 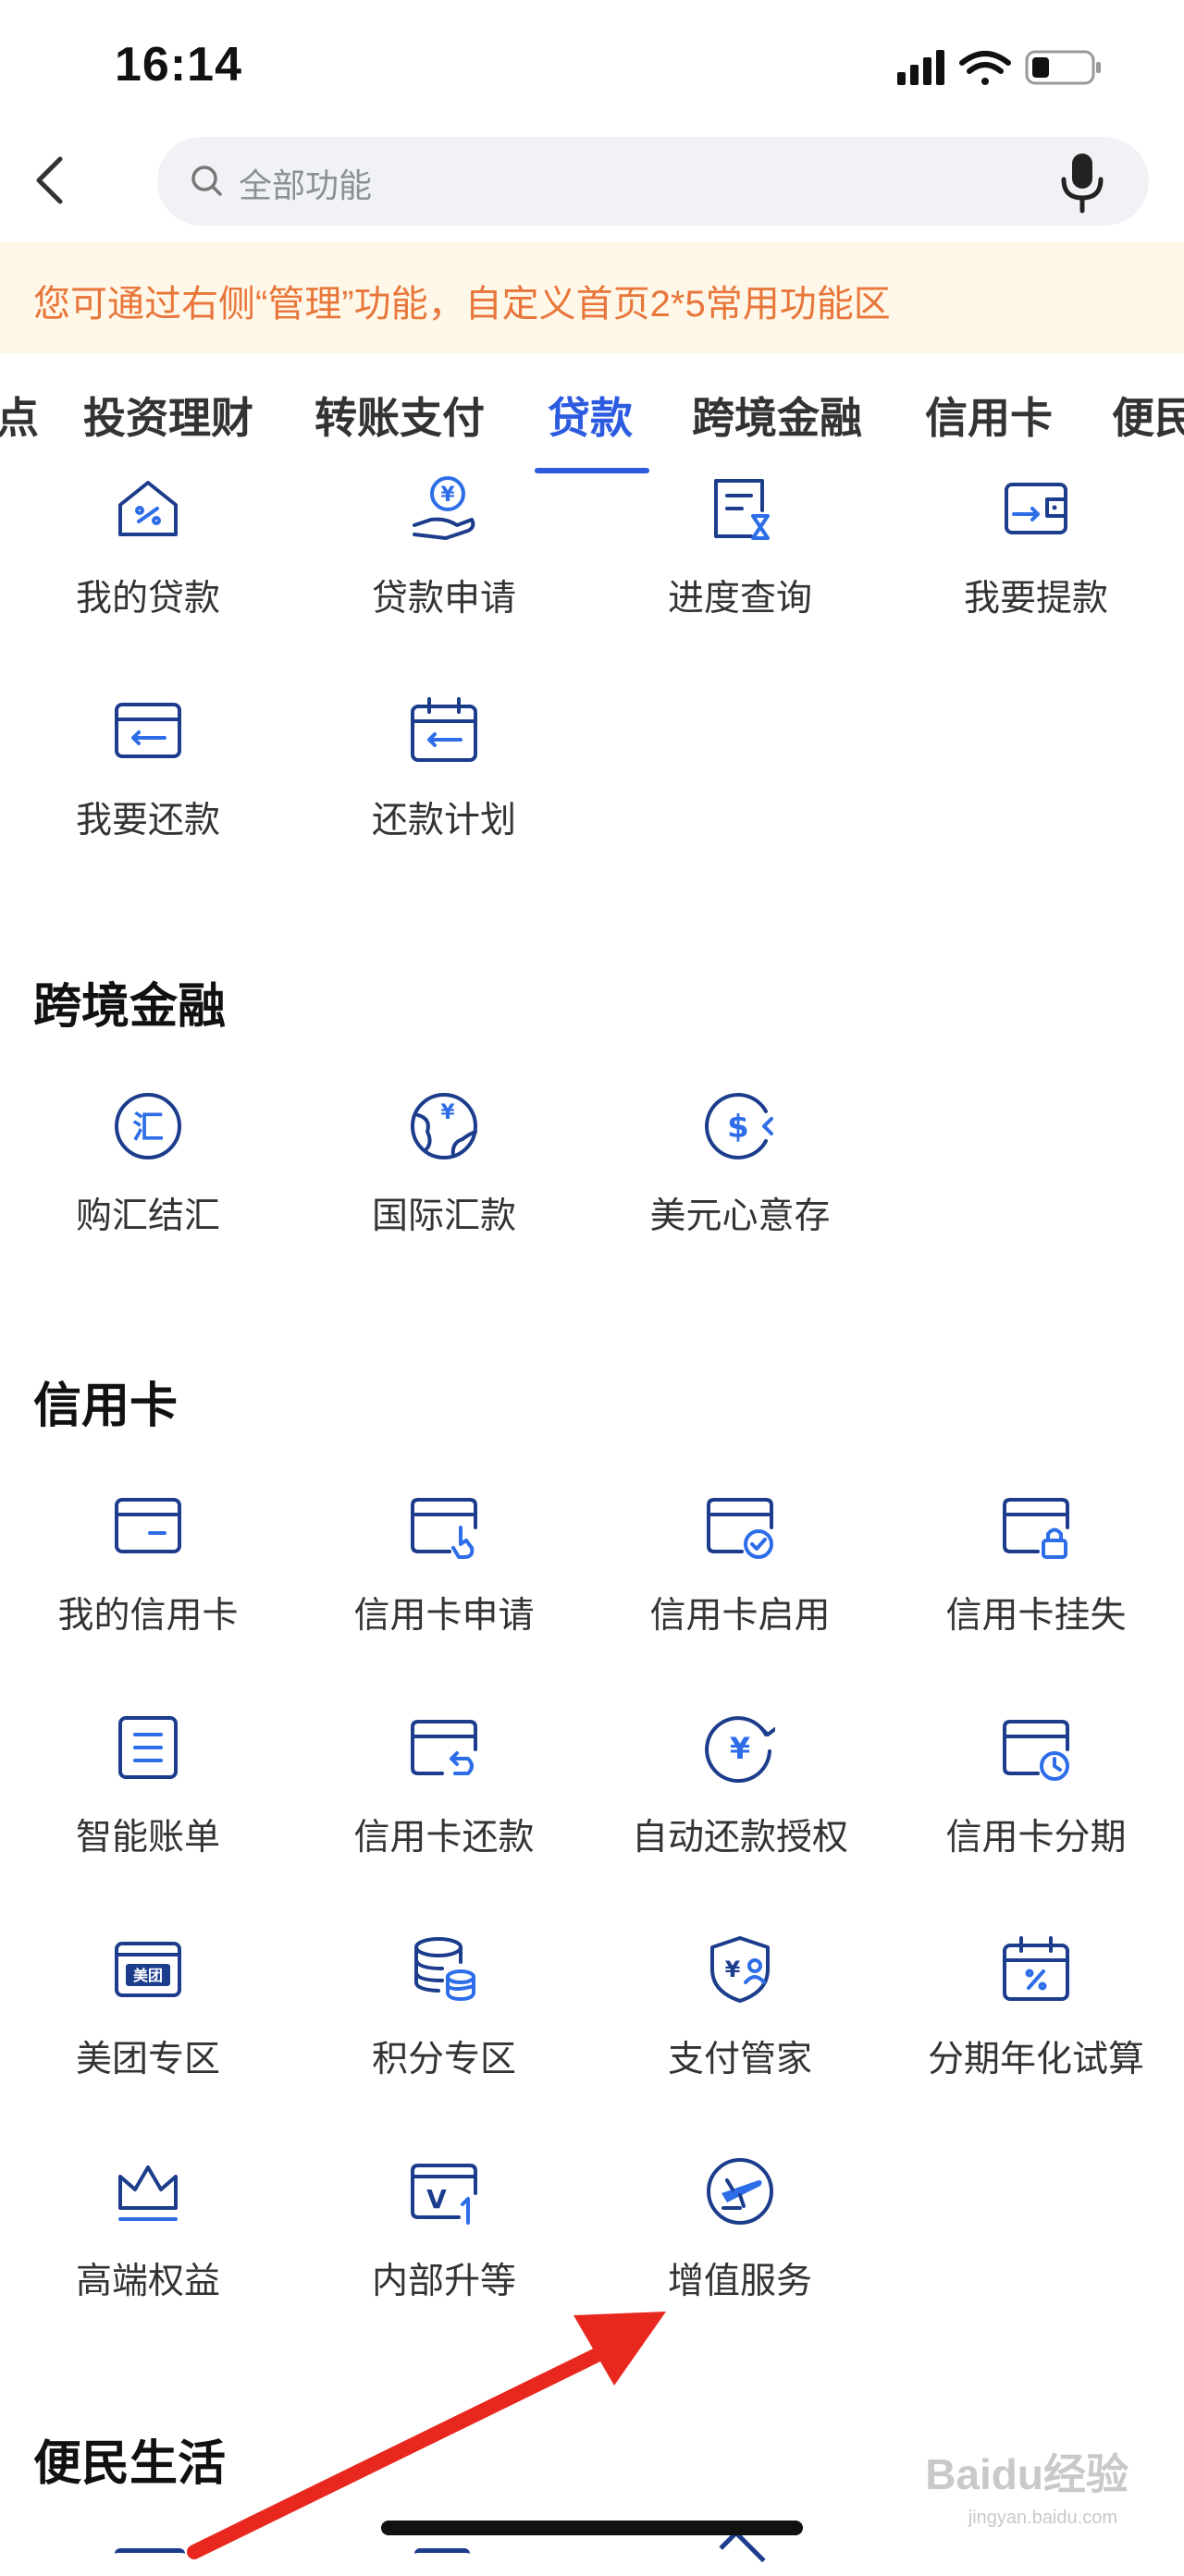 What do you see at coordinates (444, 2036) in the screenshot?
I see `credit-item-points: 积分专区` at bounding box center [444, 2036].